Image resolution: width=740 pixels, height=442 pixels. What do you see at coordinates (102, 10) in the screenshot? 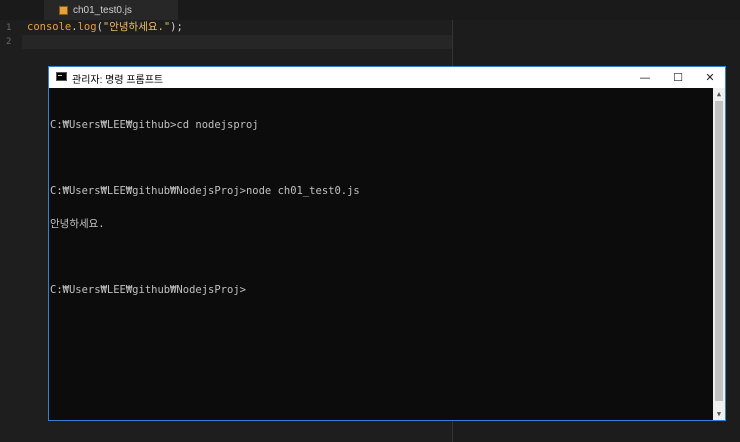
I see `tab-label: ch01_test0.js` at bounding box center [102, 10].